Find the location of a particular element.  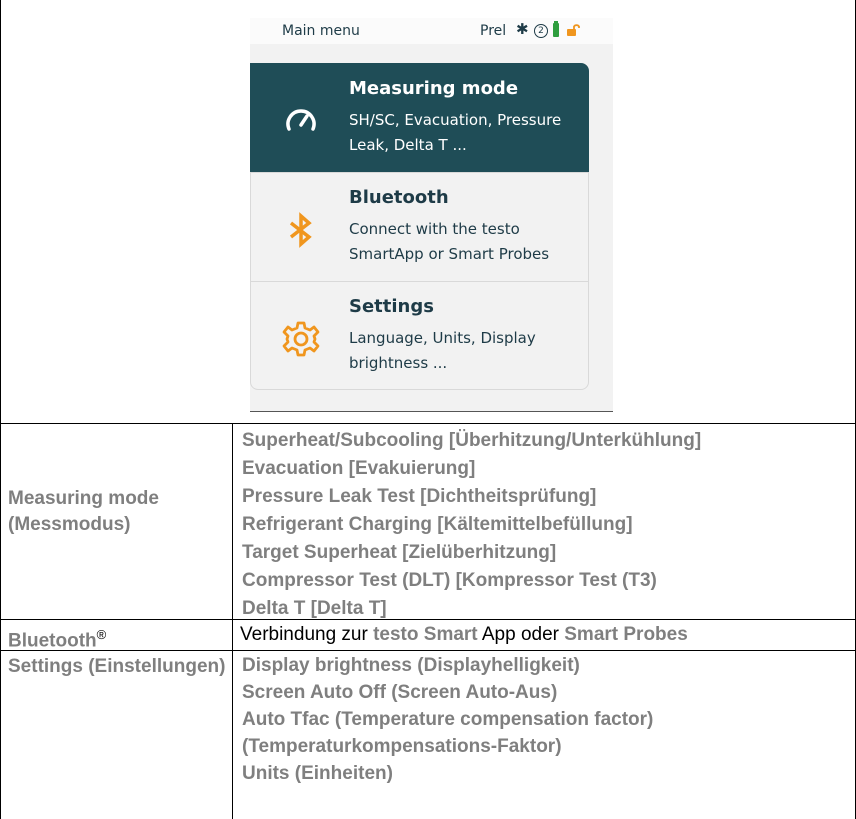

list-item: Display brightness (Displayhelligkeit) is located at coordinates (411, 665).